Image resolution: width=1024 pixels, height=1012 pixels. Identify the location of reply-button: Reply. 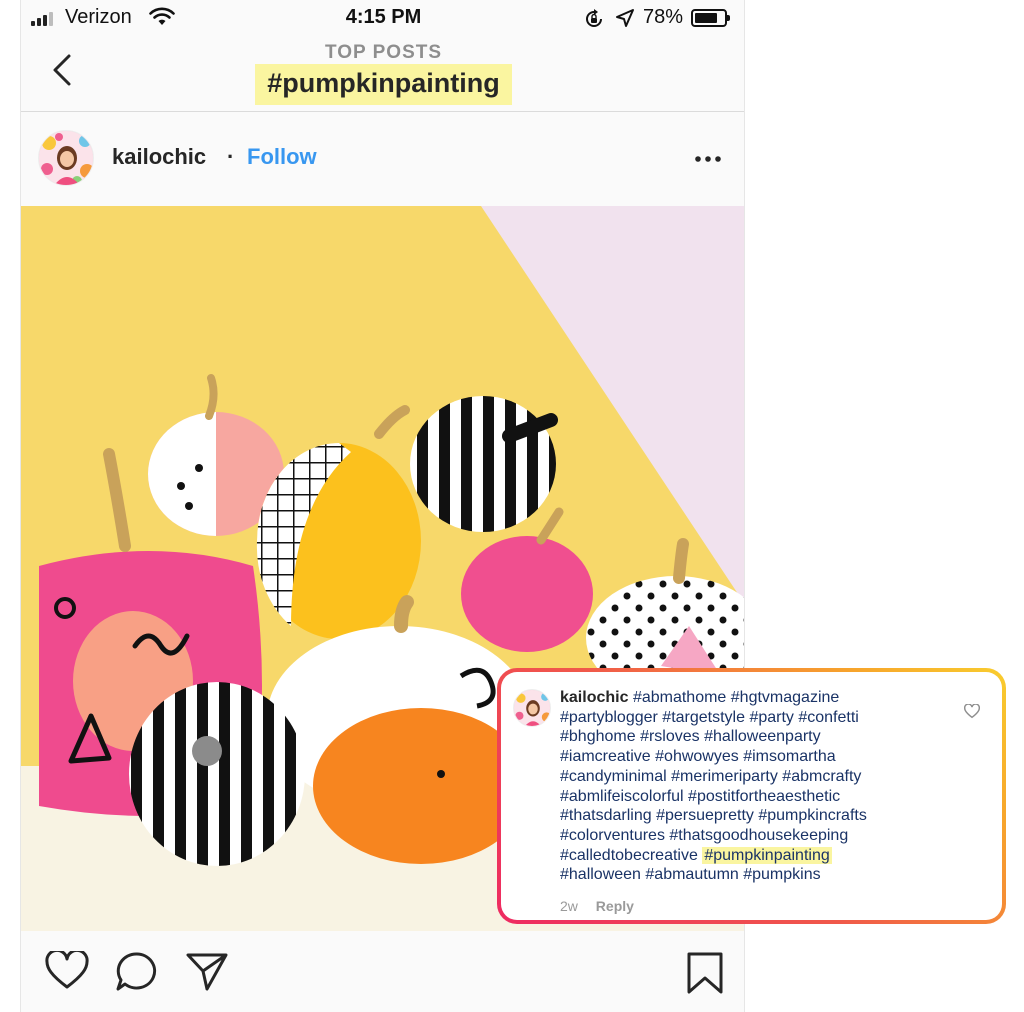
(615, 906).